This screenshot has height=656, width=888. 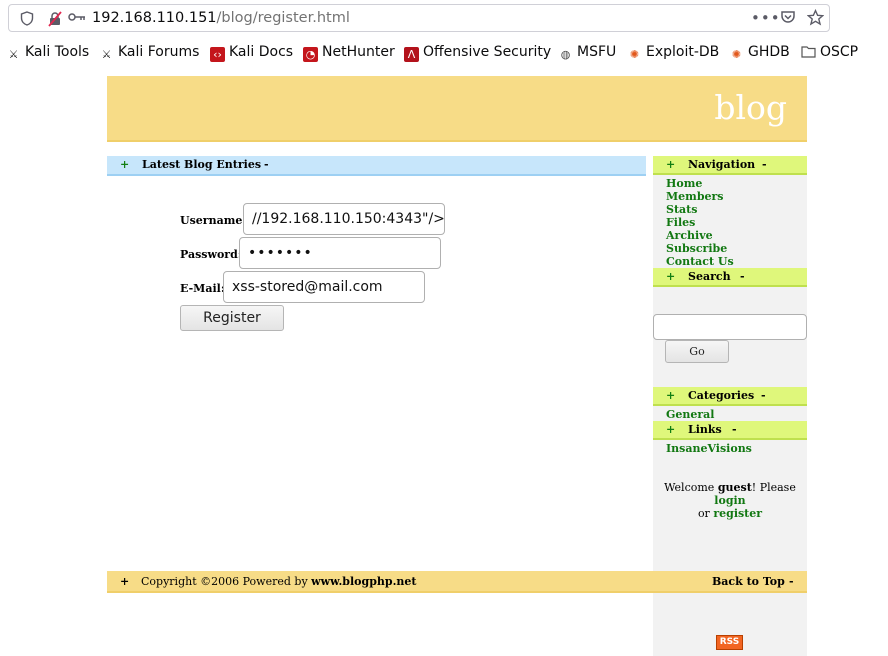 I want to click on bookmark-nethunter: ◔ NetHunter, so click(x=349, y=53).